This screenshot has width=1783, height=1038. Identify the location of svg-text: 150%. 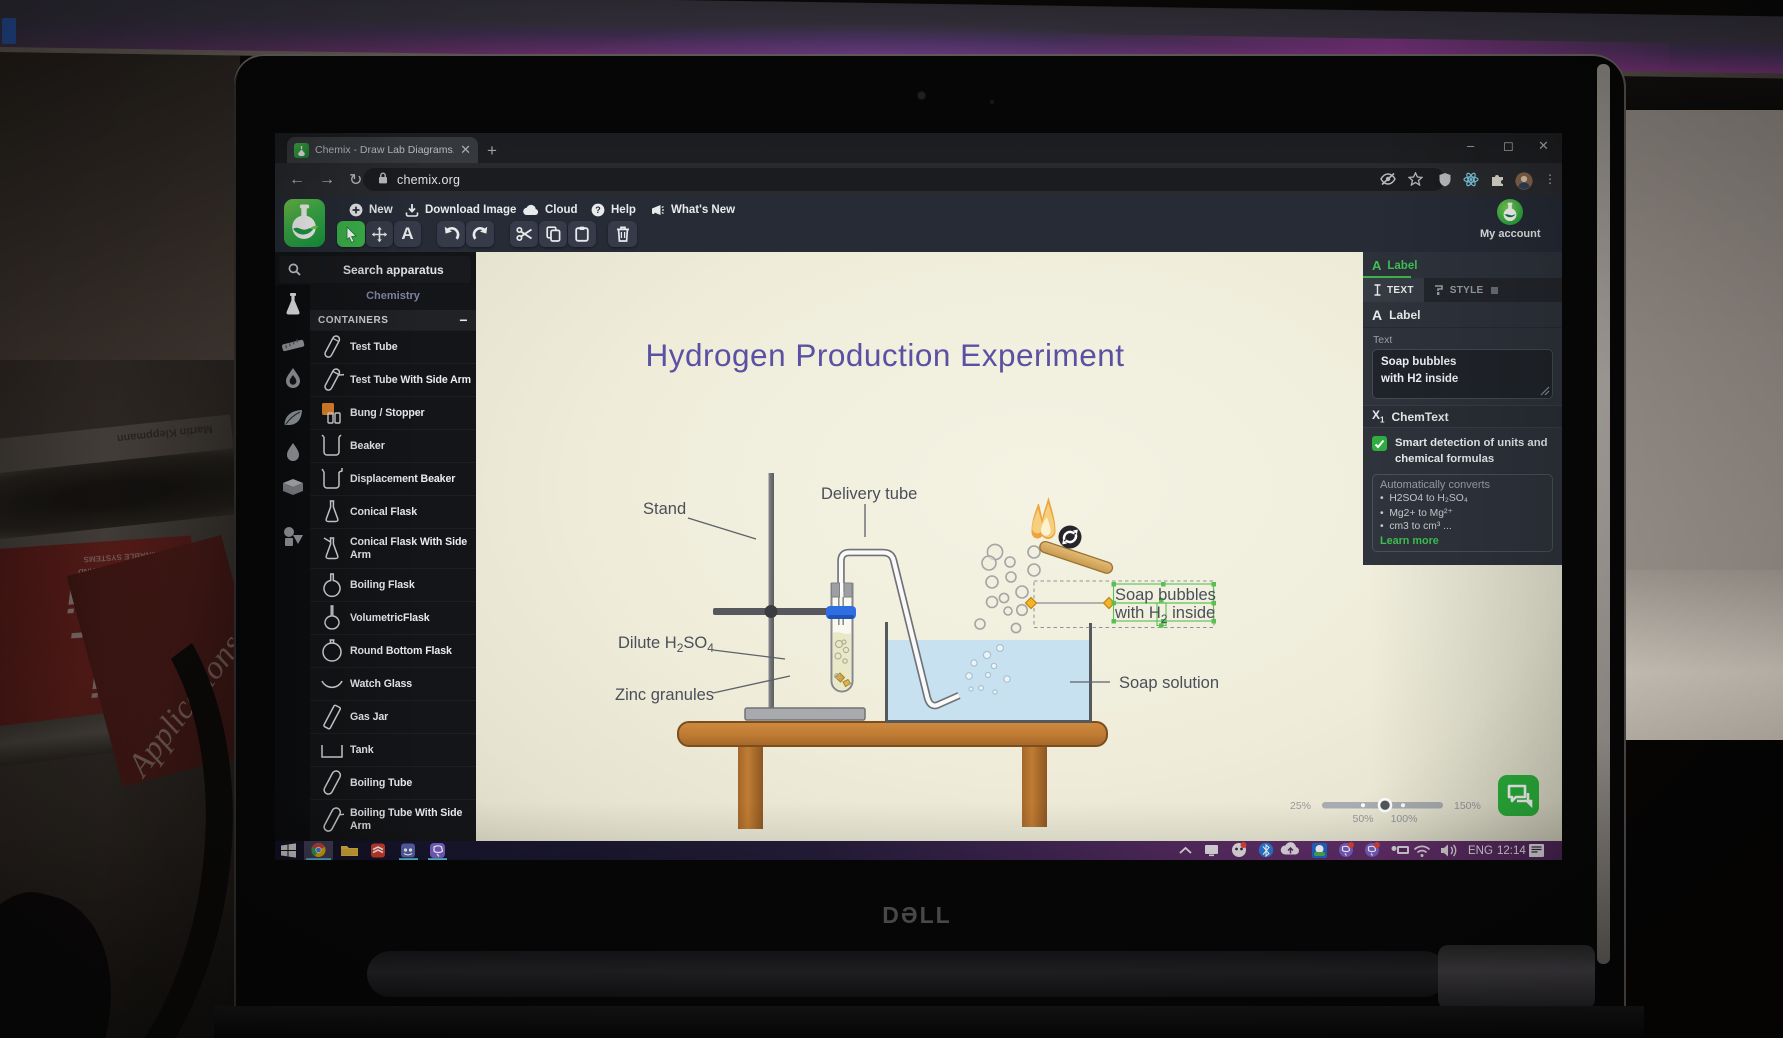
(1467, 806).